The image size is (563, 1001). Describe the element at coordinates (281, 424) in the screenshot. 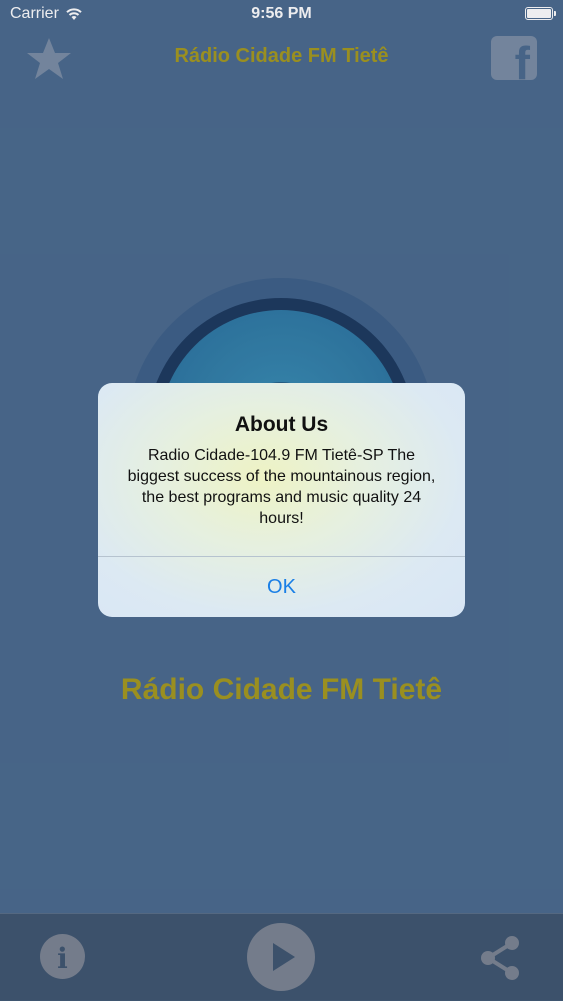

I see `alert-title: About Us` at that location.